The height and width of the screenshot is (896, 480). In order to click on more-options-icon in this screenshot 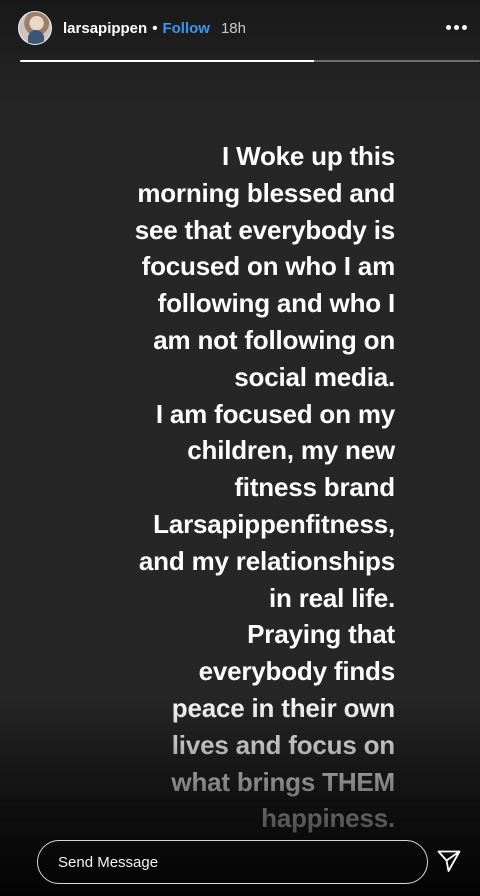, I will do `click(456, 27)`.